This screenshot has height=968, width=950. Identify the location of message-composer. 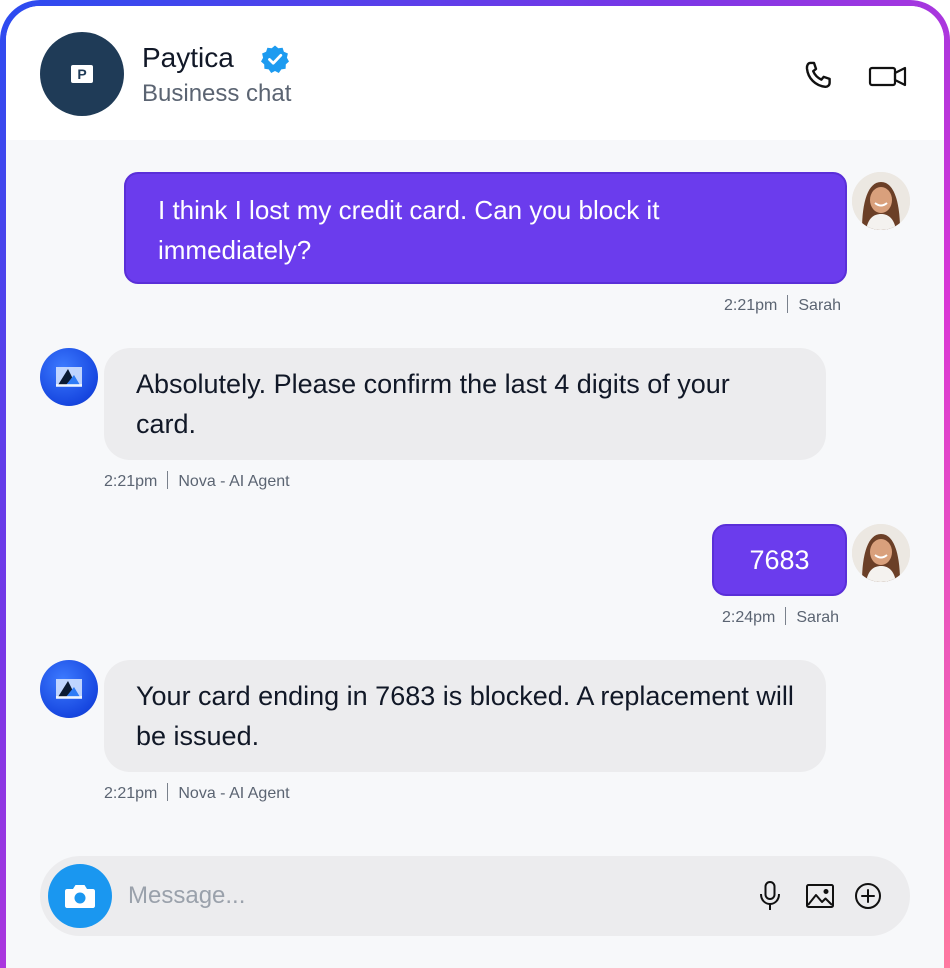
(475, 896).